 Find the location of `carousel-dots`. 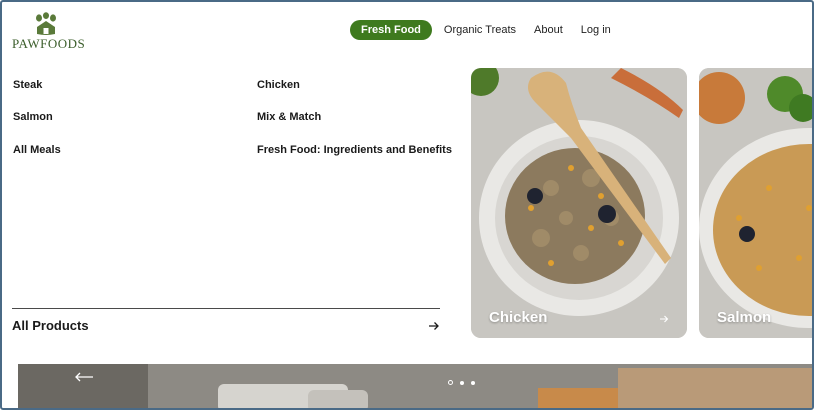

carousel-dots is located at coordinates (461, 382).